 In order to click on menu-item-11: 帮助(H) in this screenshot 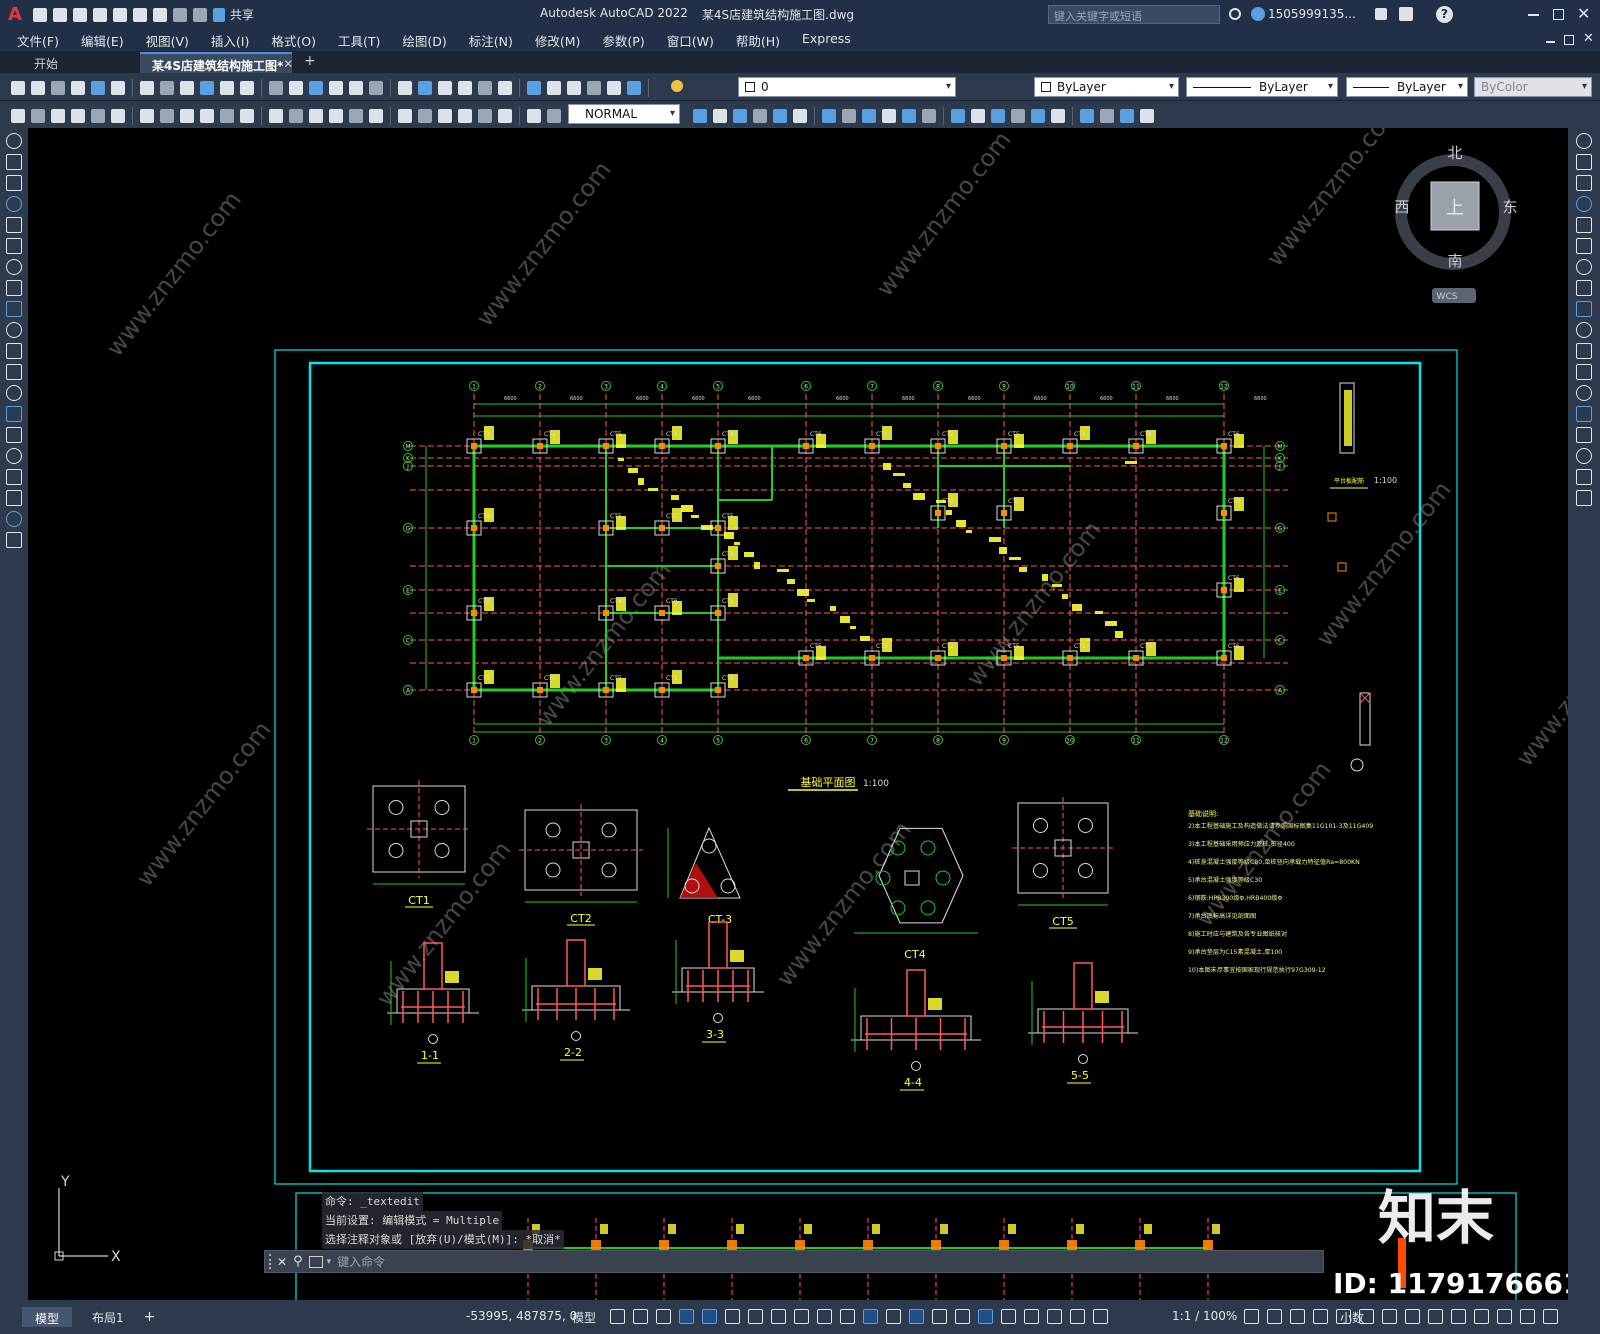, I will do `click(758, 40)`.